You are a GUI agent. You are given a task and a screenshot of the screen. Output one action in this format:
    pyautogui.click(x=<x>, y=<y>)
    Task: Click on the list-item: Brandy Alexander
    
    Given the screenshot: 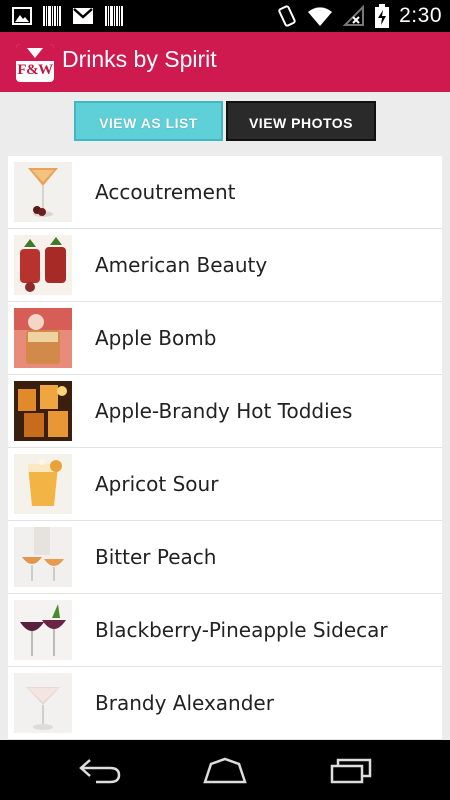 What is the action you would take?
    pyautogui.click(x=225, y=703)
    